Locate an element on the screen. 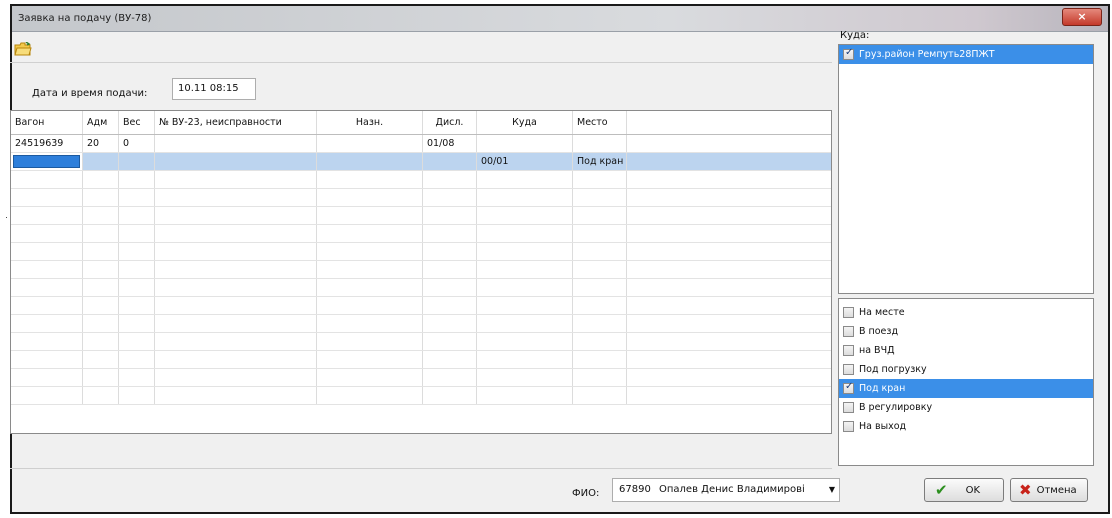  cell-defects is located at coordinates (236, 161).